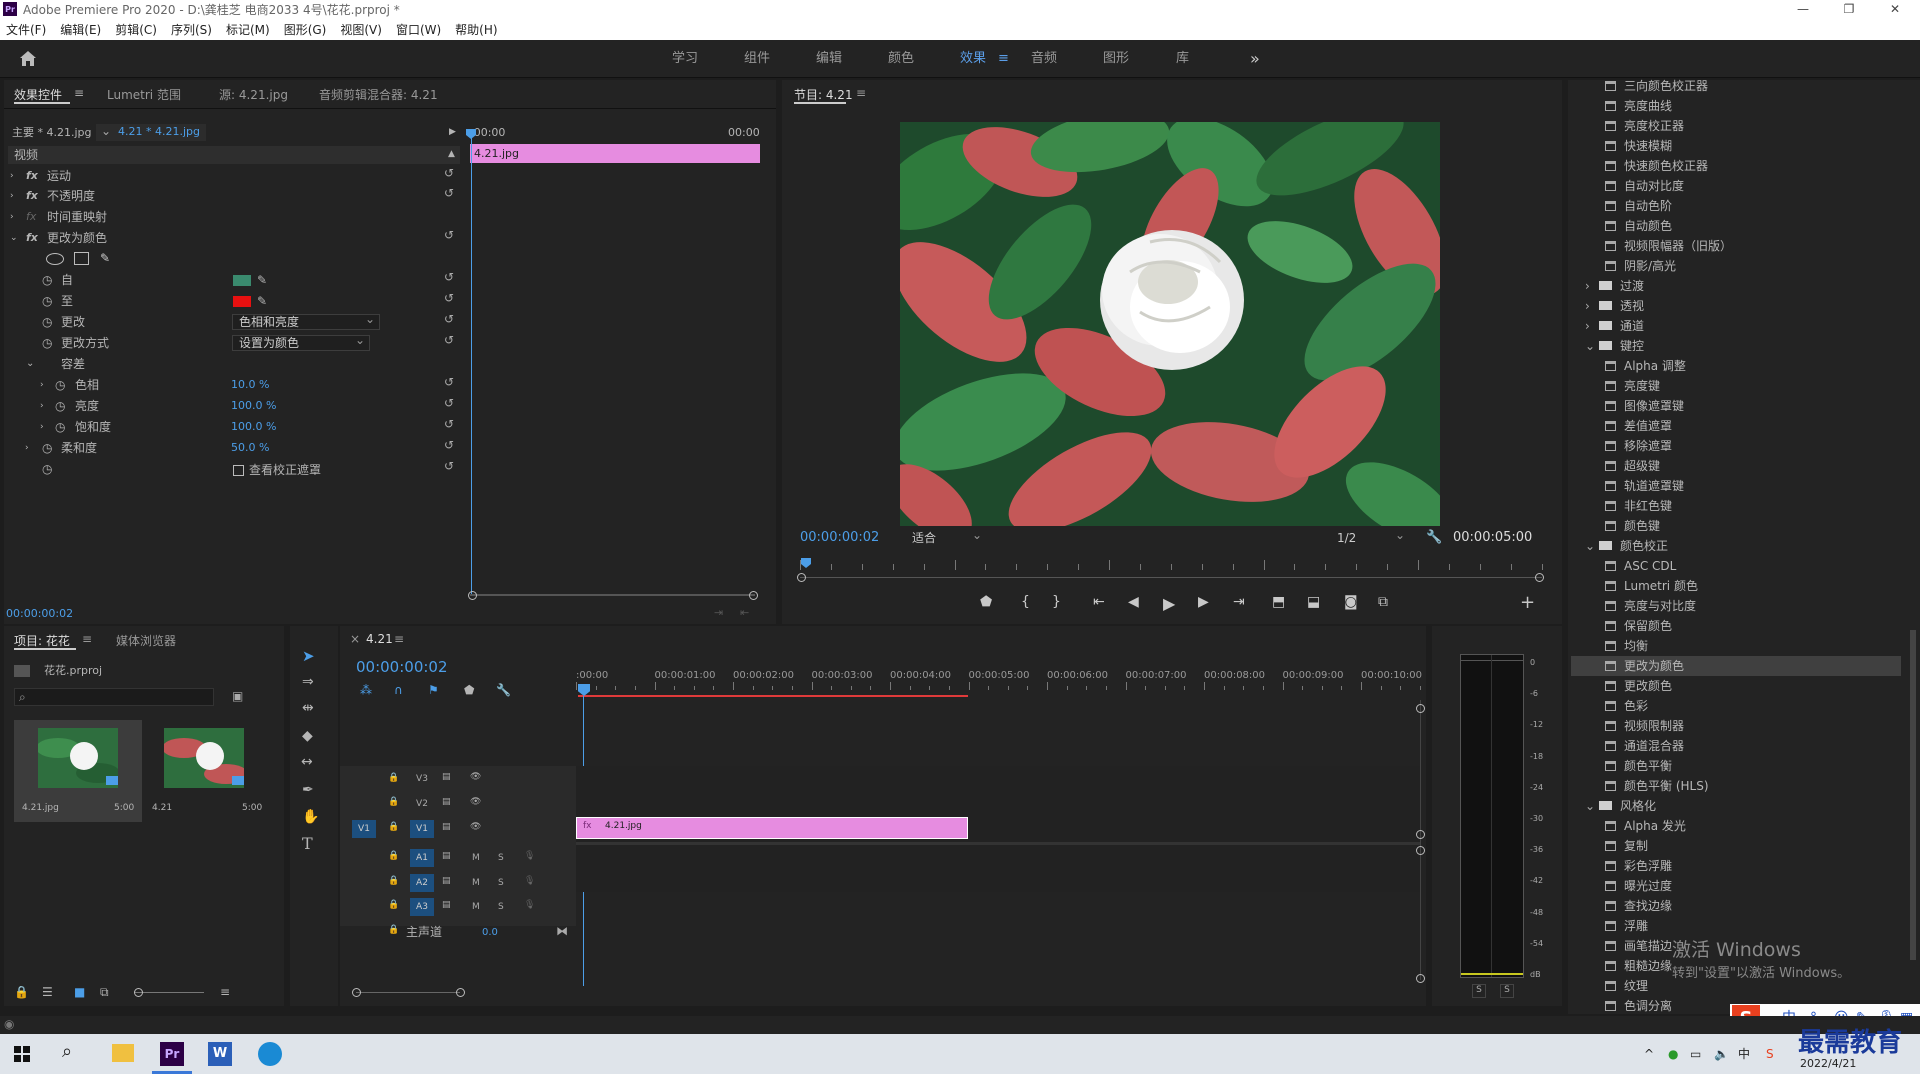  What do you see at coordinates (685, 59) in the screenshot?
I see `workspace-learn: 学习` at bounding box center [685, 59].